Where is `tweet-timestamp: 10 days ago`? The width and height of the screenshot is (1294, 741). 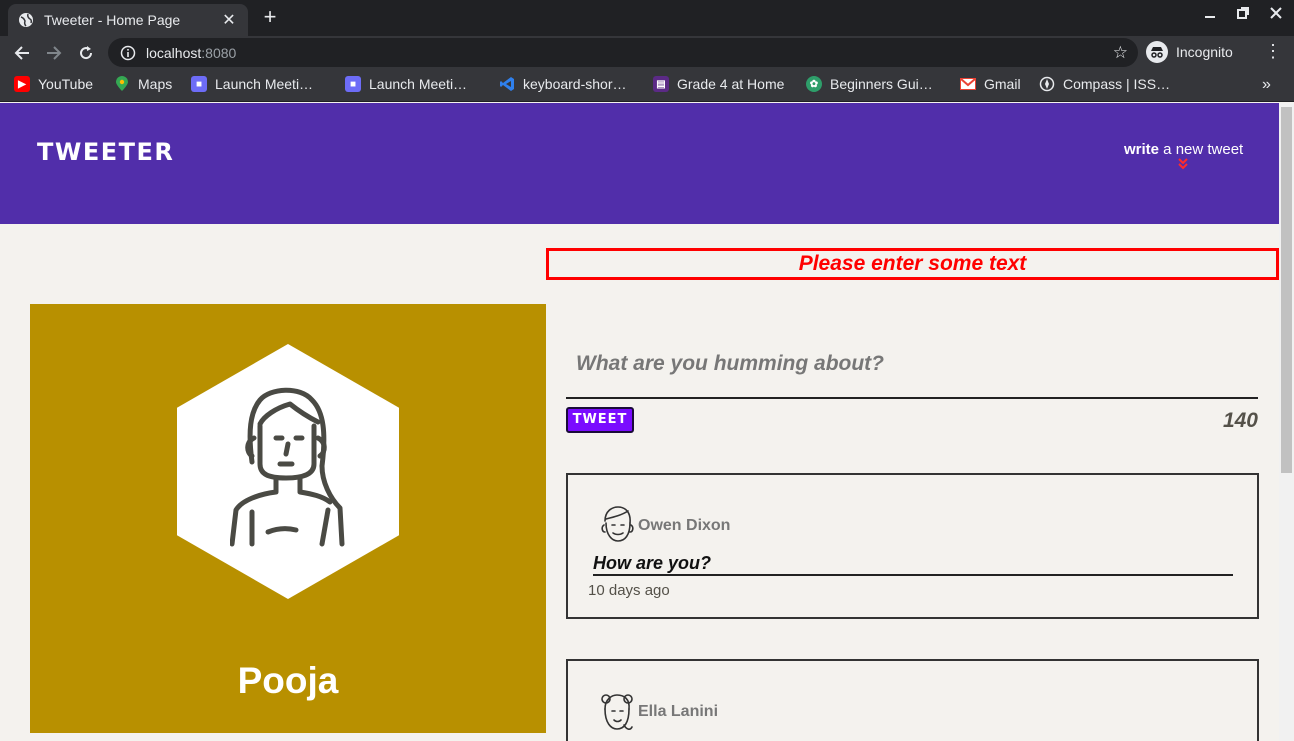 tweet-timestamp: 10 days ago is located at coordinates (629, 590).